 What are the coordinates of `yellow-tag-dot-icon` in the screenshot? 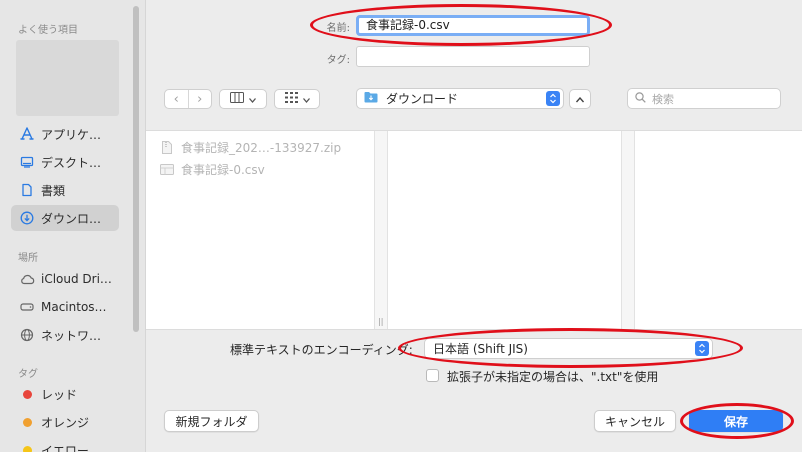 It's located at (27, 448).